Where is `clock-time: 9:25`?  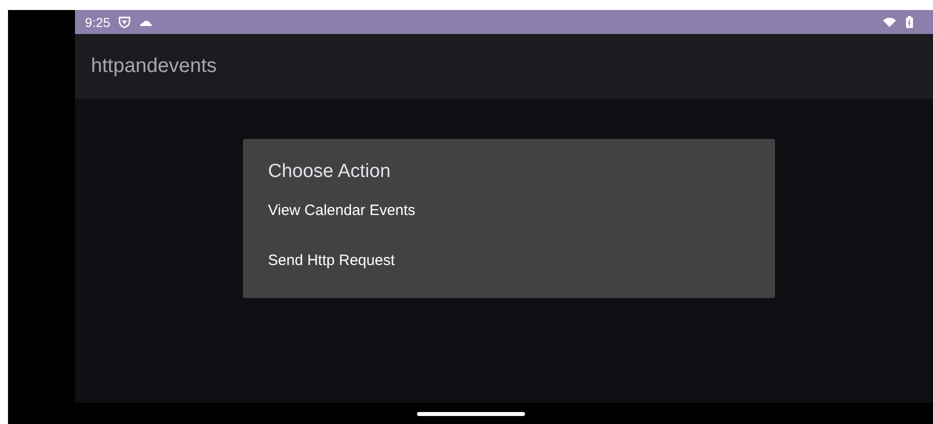 clock-time: 9:25 is located at coordinates (97, 22).